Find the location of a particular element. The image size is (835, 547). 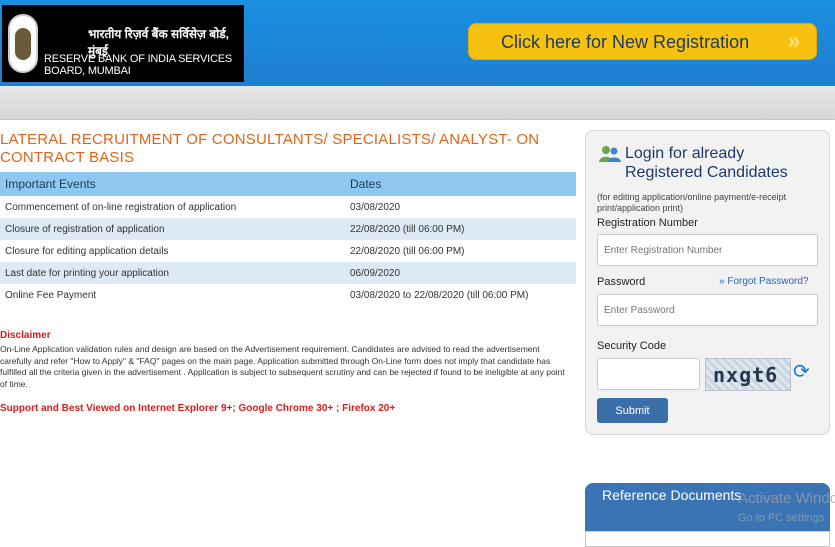

password-label: Password is located at coordinates (621, 282).